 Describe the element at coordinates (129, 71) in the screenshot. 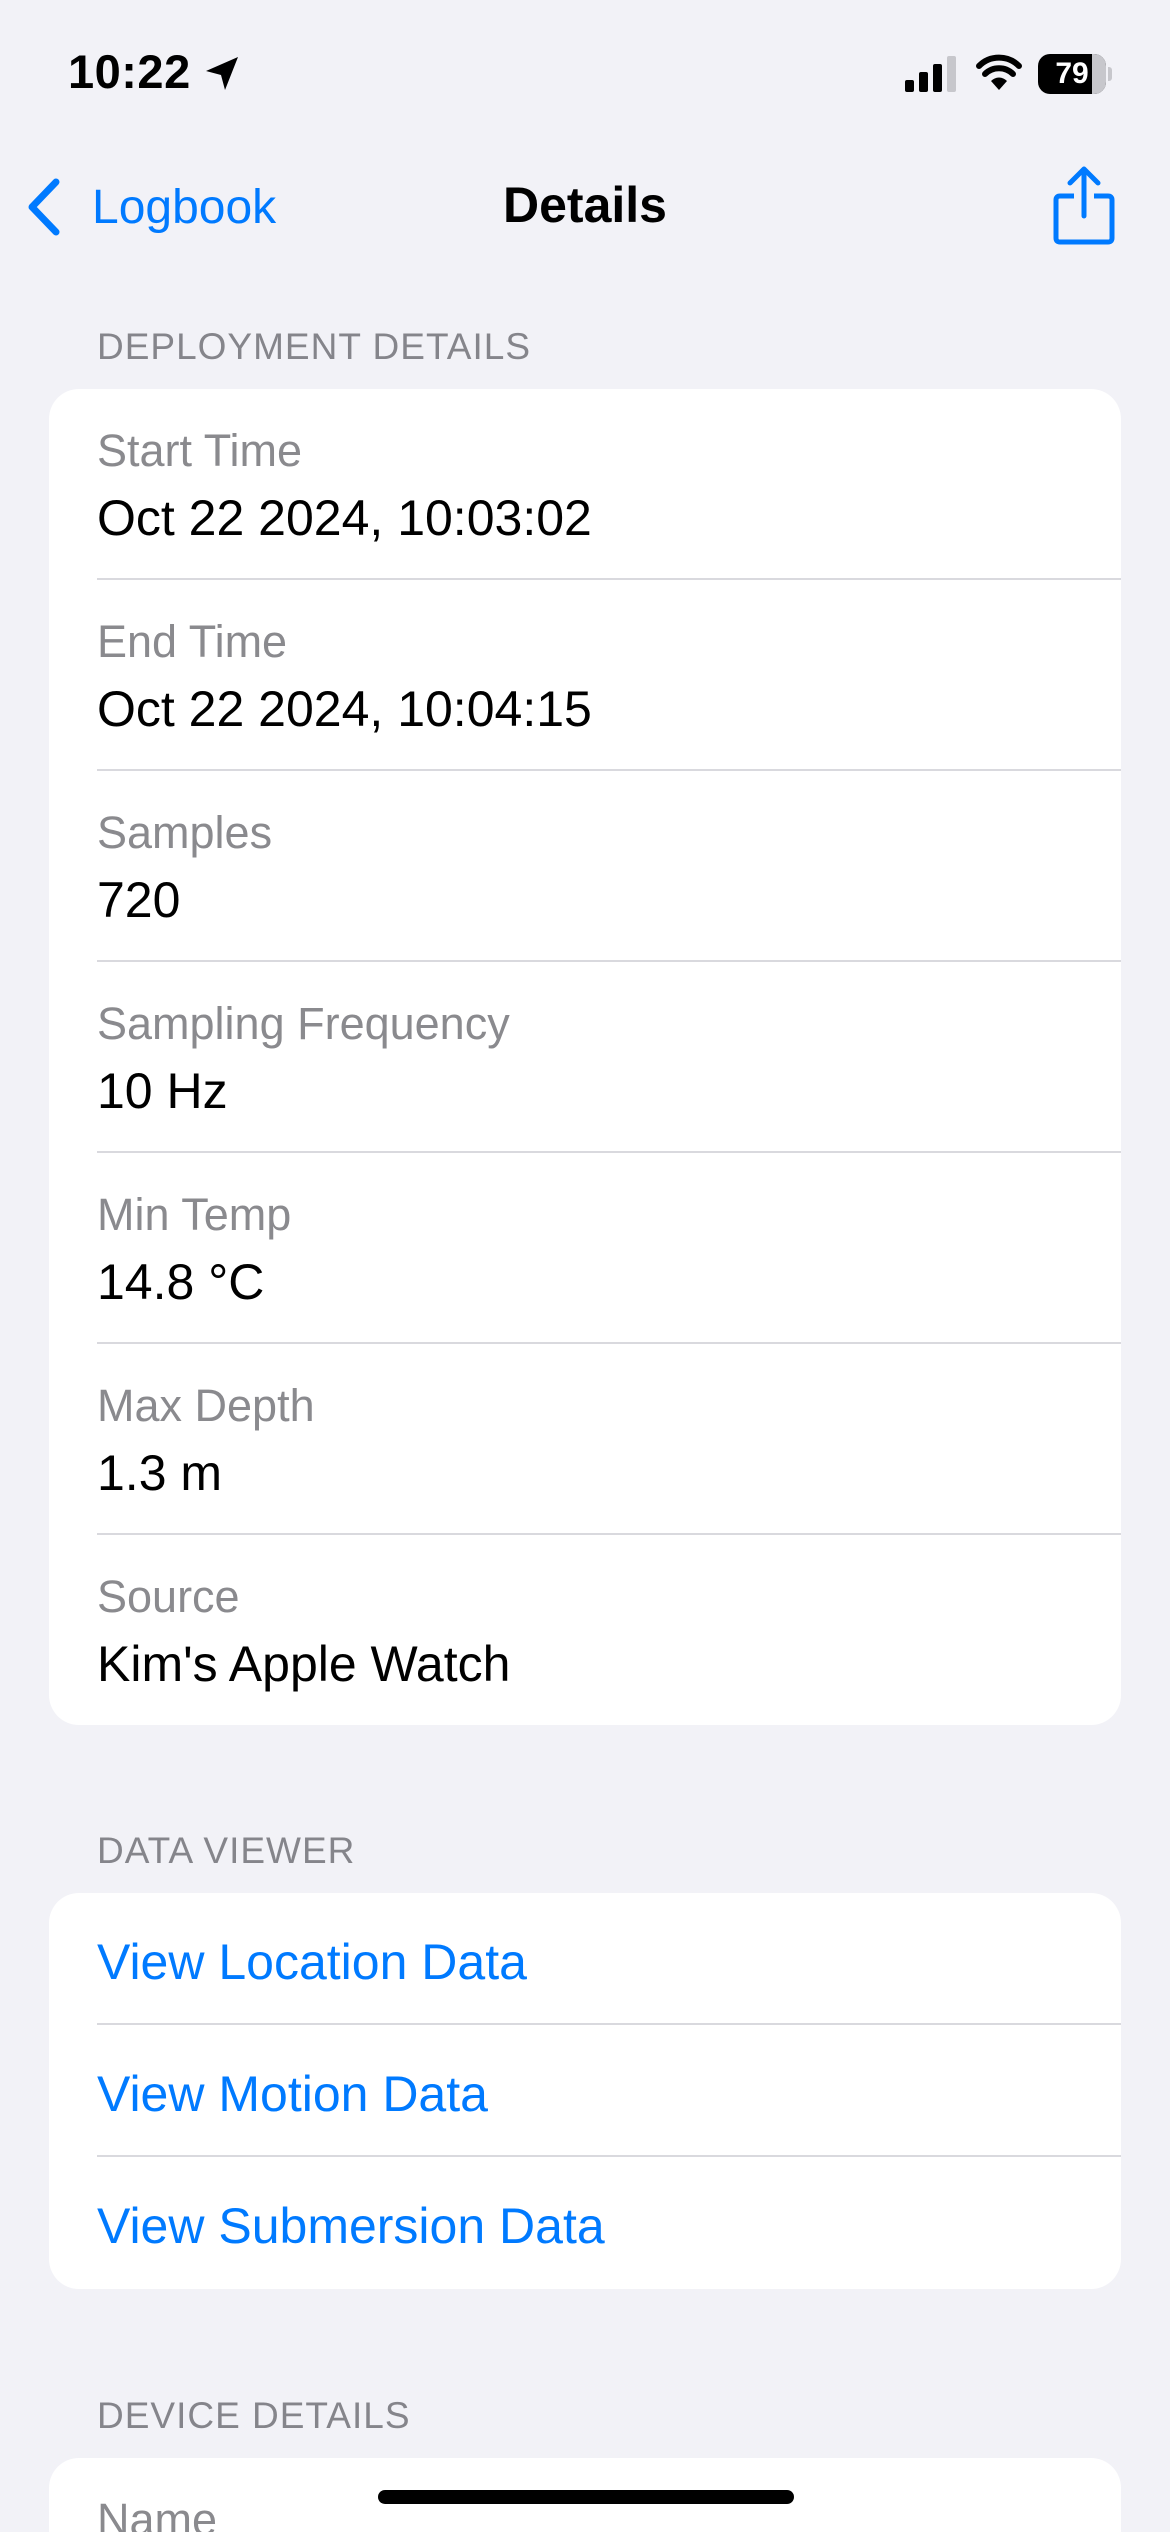

I see `status-time: 10:22` at that location.